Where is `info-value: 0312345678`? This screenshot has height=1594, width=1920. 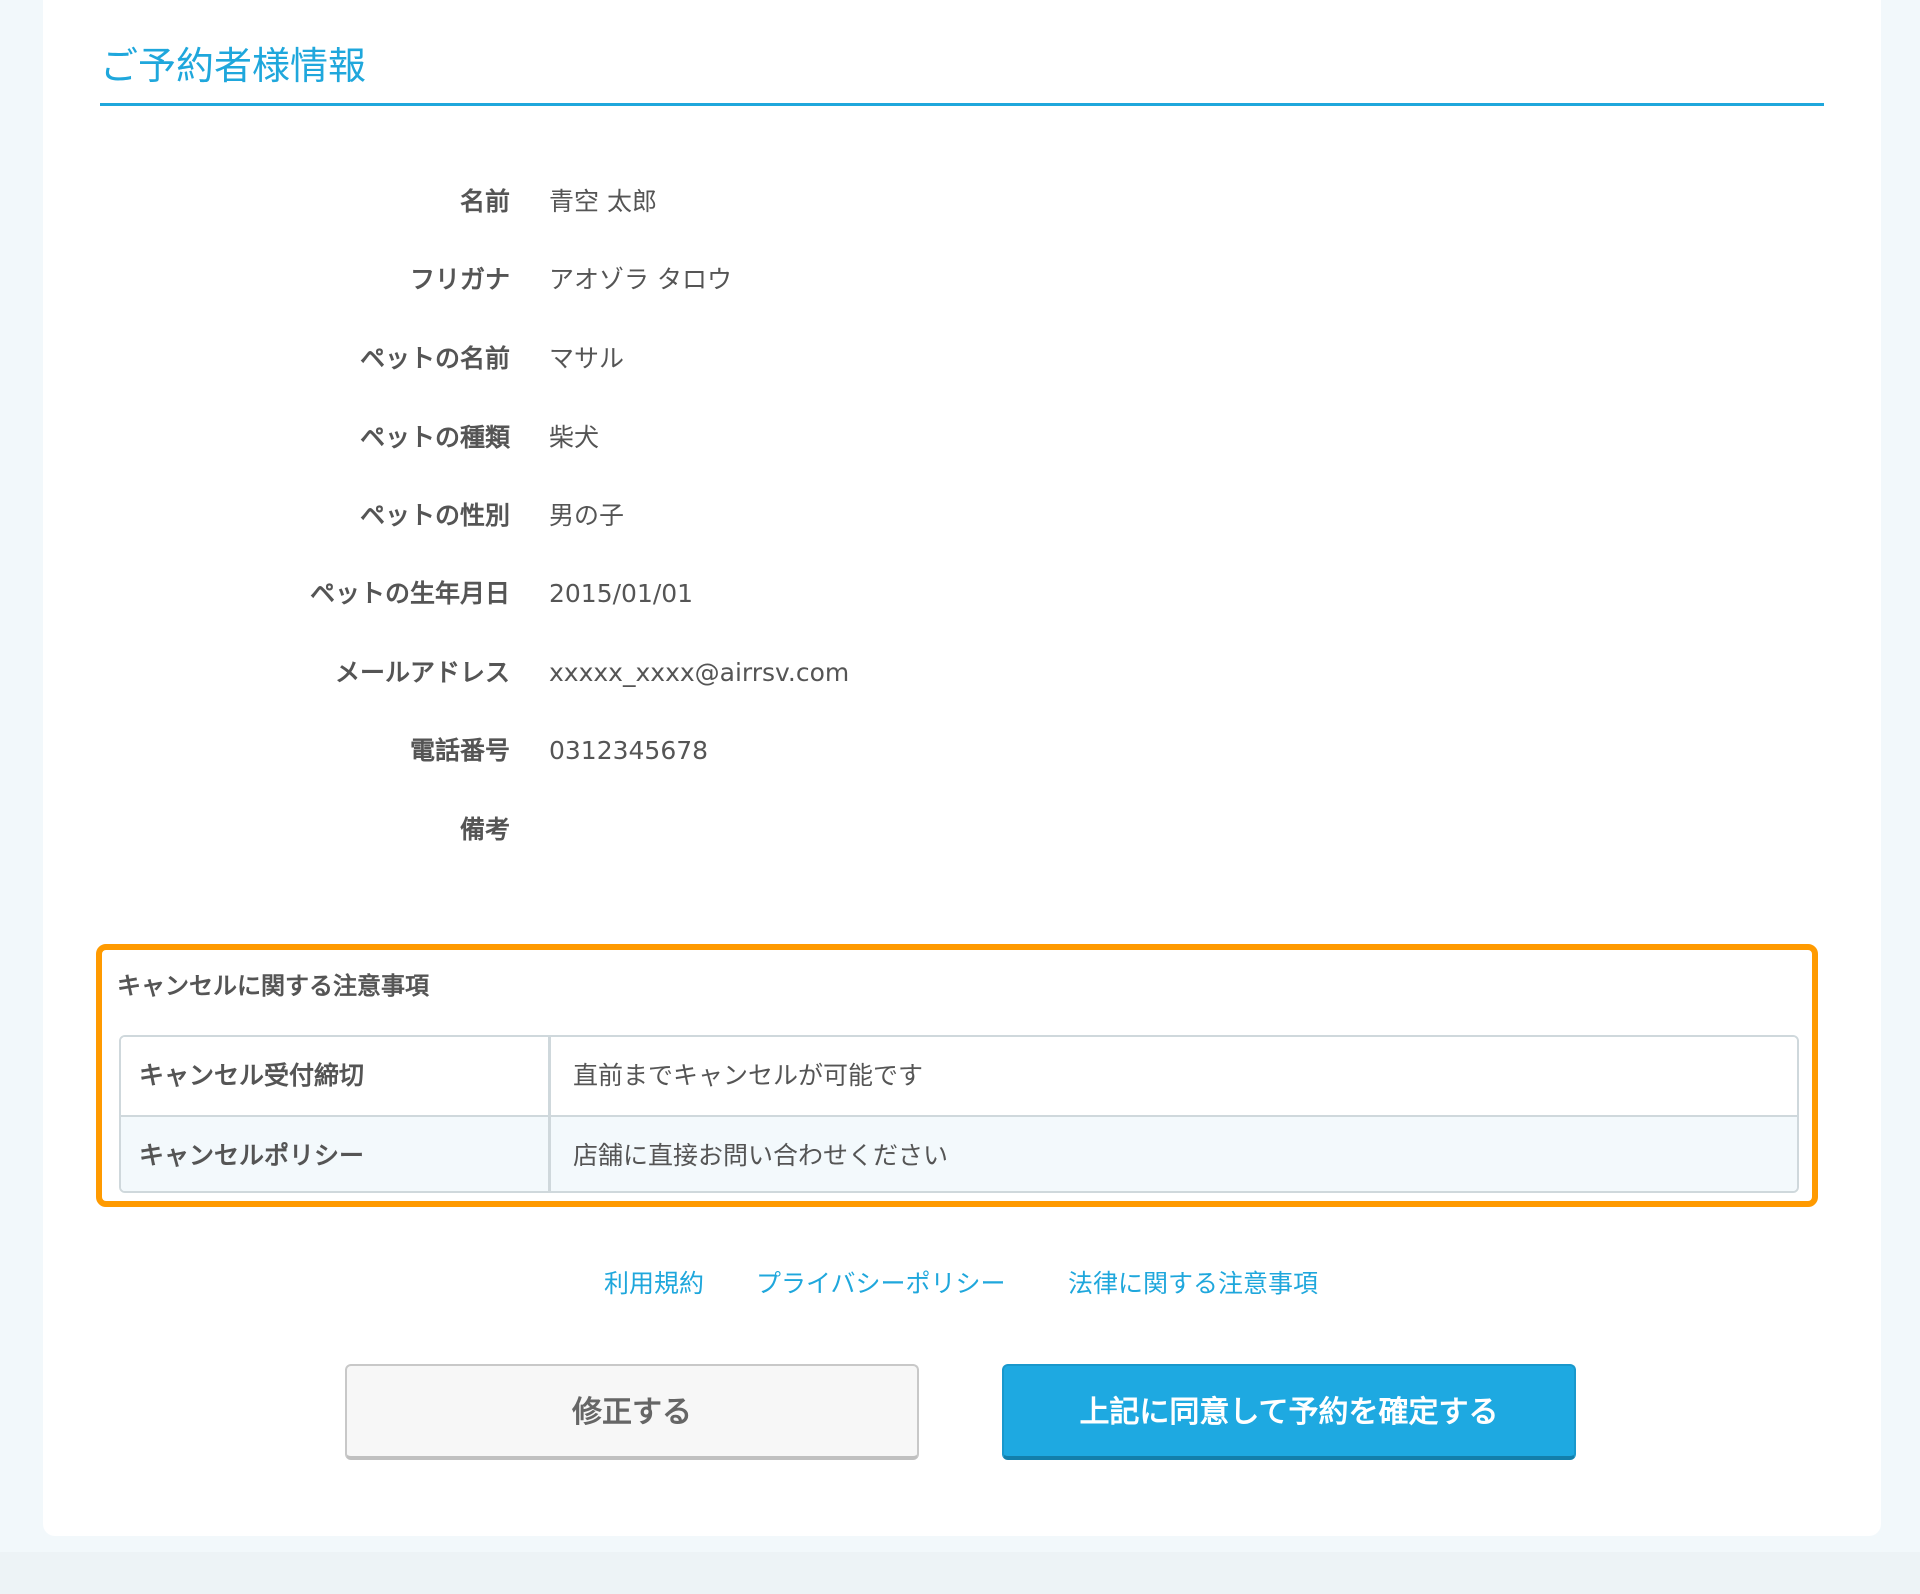
info-value: 0312345678 is located at coordinates (629, 750).